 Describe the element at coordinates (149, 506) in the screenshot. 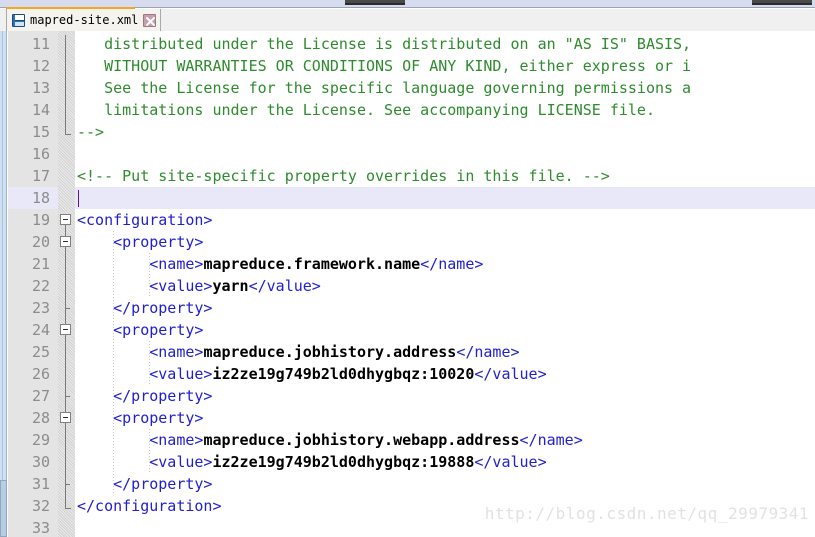

I see `token-tag: </configuration>` at that location.